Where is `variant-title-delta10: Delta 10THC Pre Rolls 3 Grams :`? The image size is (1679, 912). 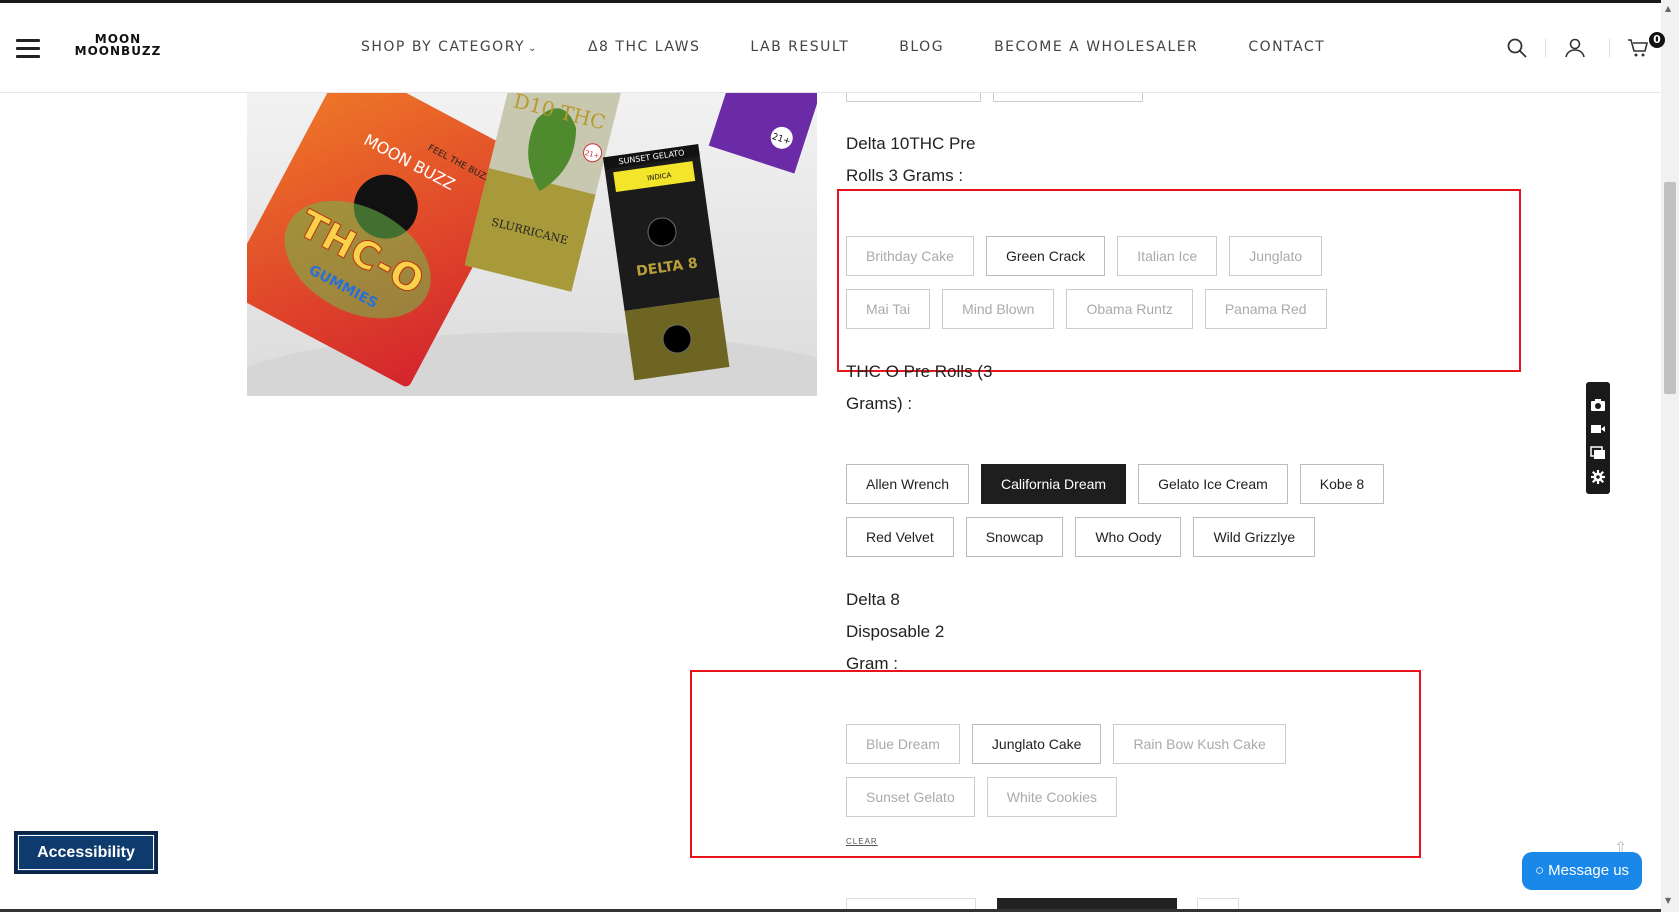 variant-title-delta10: Delta 10THC Pre Rolls 3 Grams : is located at coordinates (910, 160).